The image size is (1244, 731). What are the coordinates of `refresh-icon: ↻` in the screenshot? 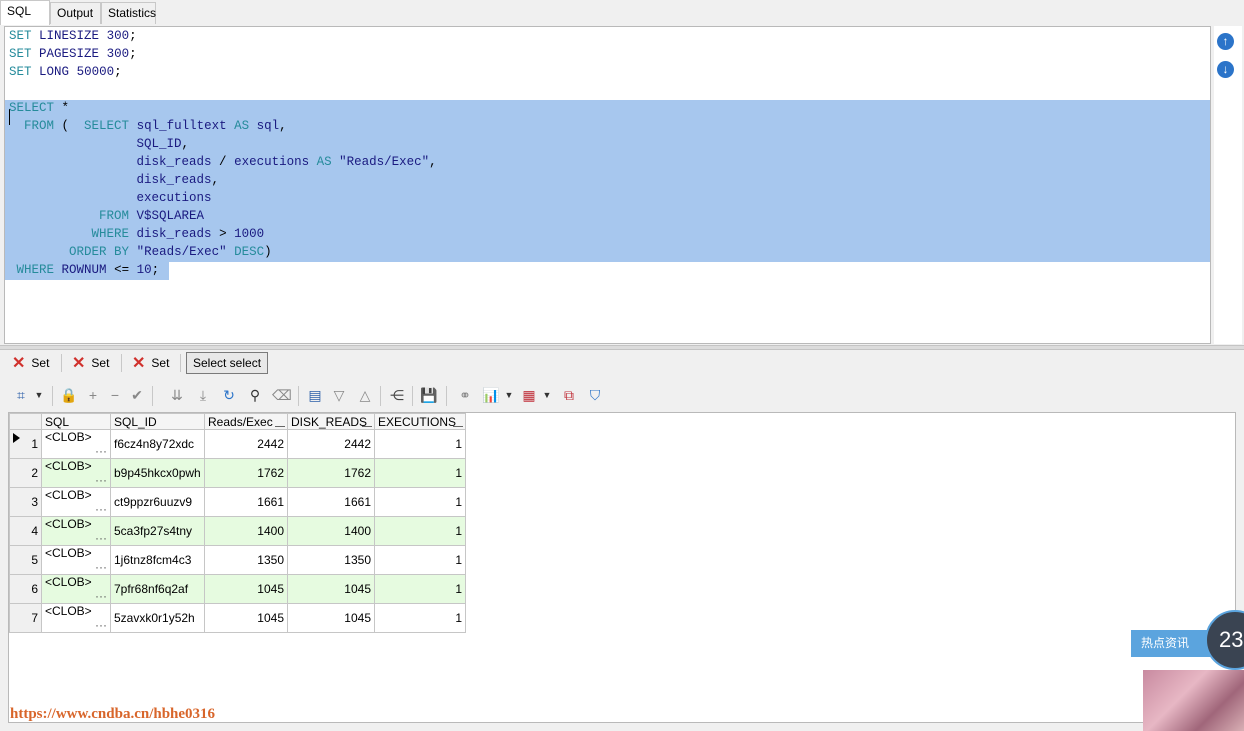 It's located at (229, 395).